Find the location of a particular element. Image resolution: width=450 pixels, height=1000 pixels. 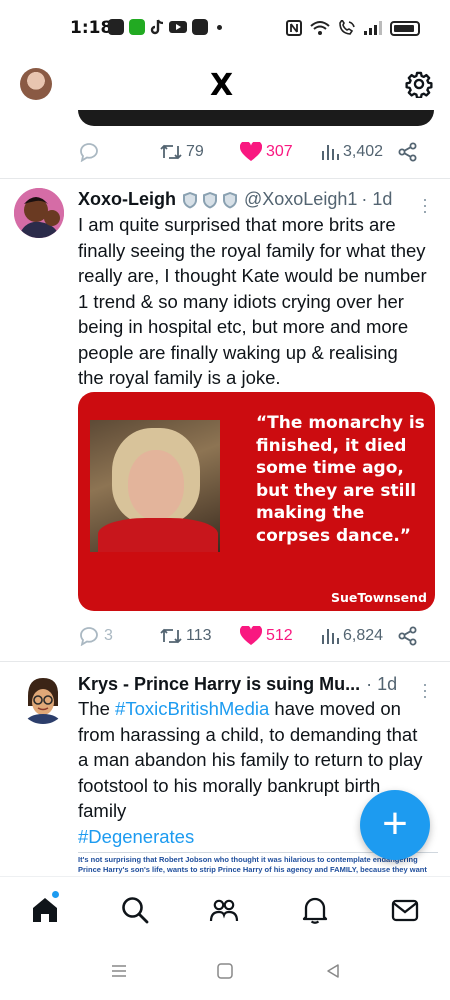

retweet-count: 79 is located at coordinates (195, 151).